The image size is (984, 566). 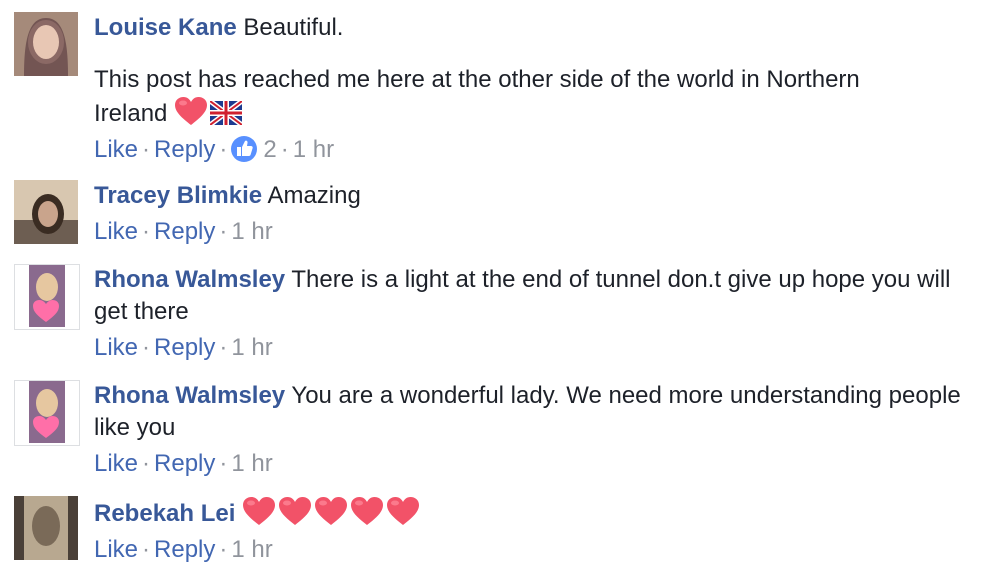 I want to click on comment-text: Rebekah Lei, so click(x=534, y=513).